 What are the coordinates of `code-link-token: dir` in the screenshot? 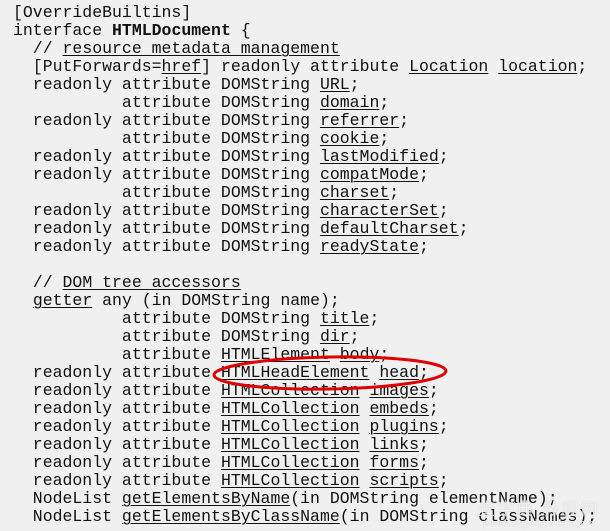 It's located at (335, 336).